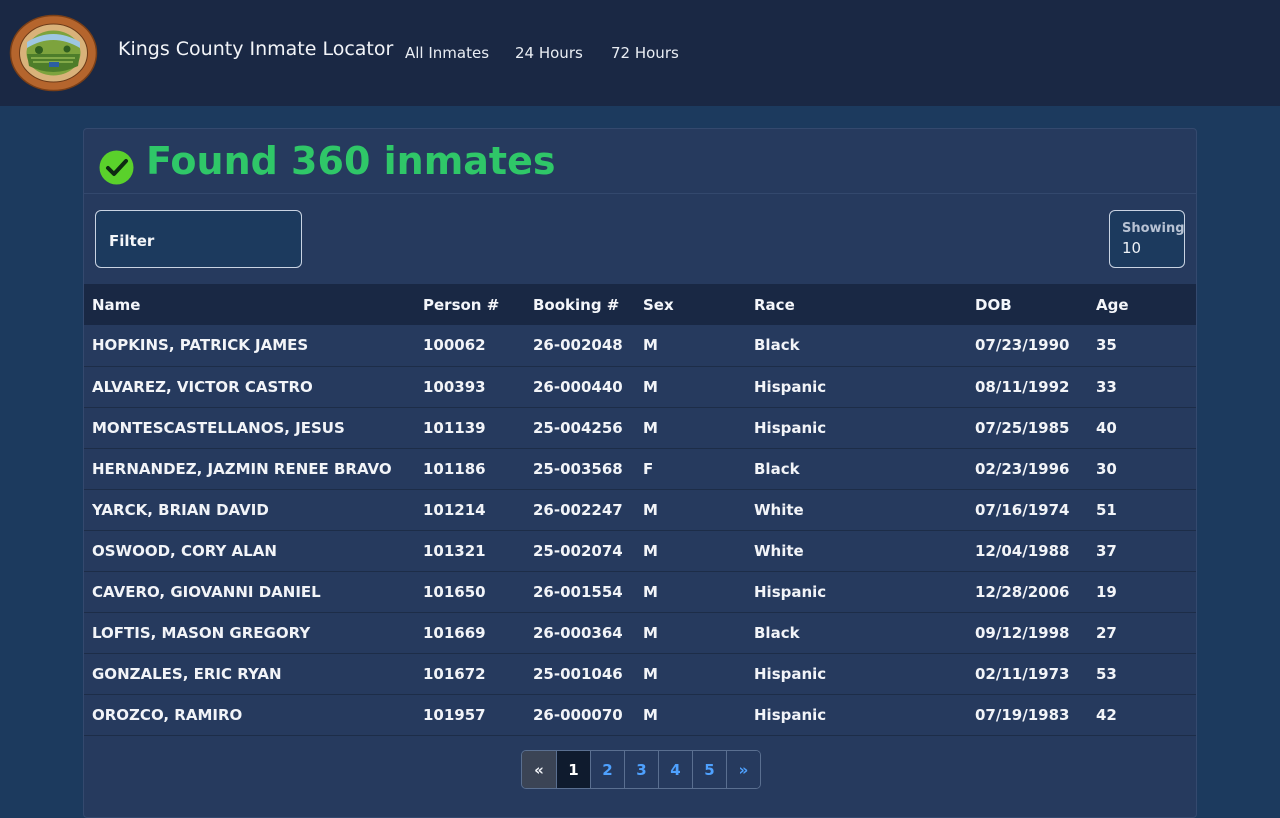 This screenshot has height=818, width=1280. I want to click on cell-name: LOFTIS, MASON GREGORY, so click(249, 633).